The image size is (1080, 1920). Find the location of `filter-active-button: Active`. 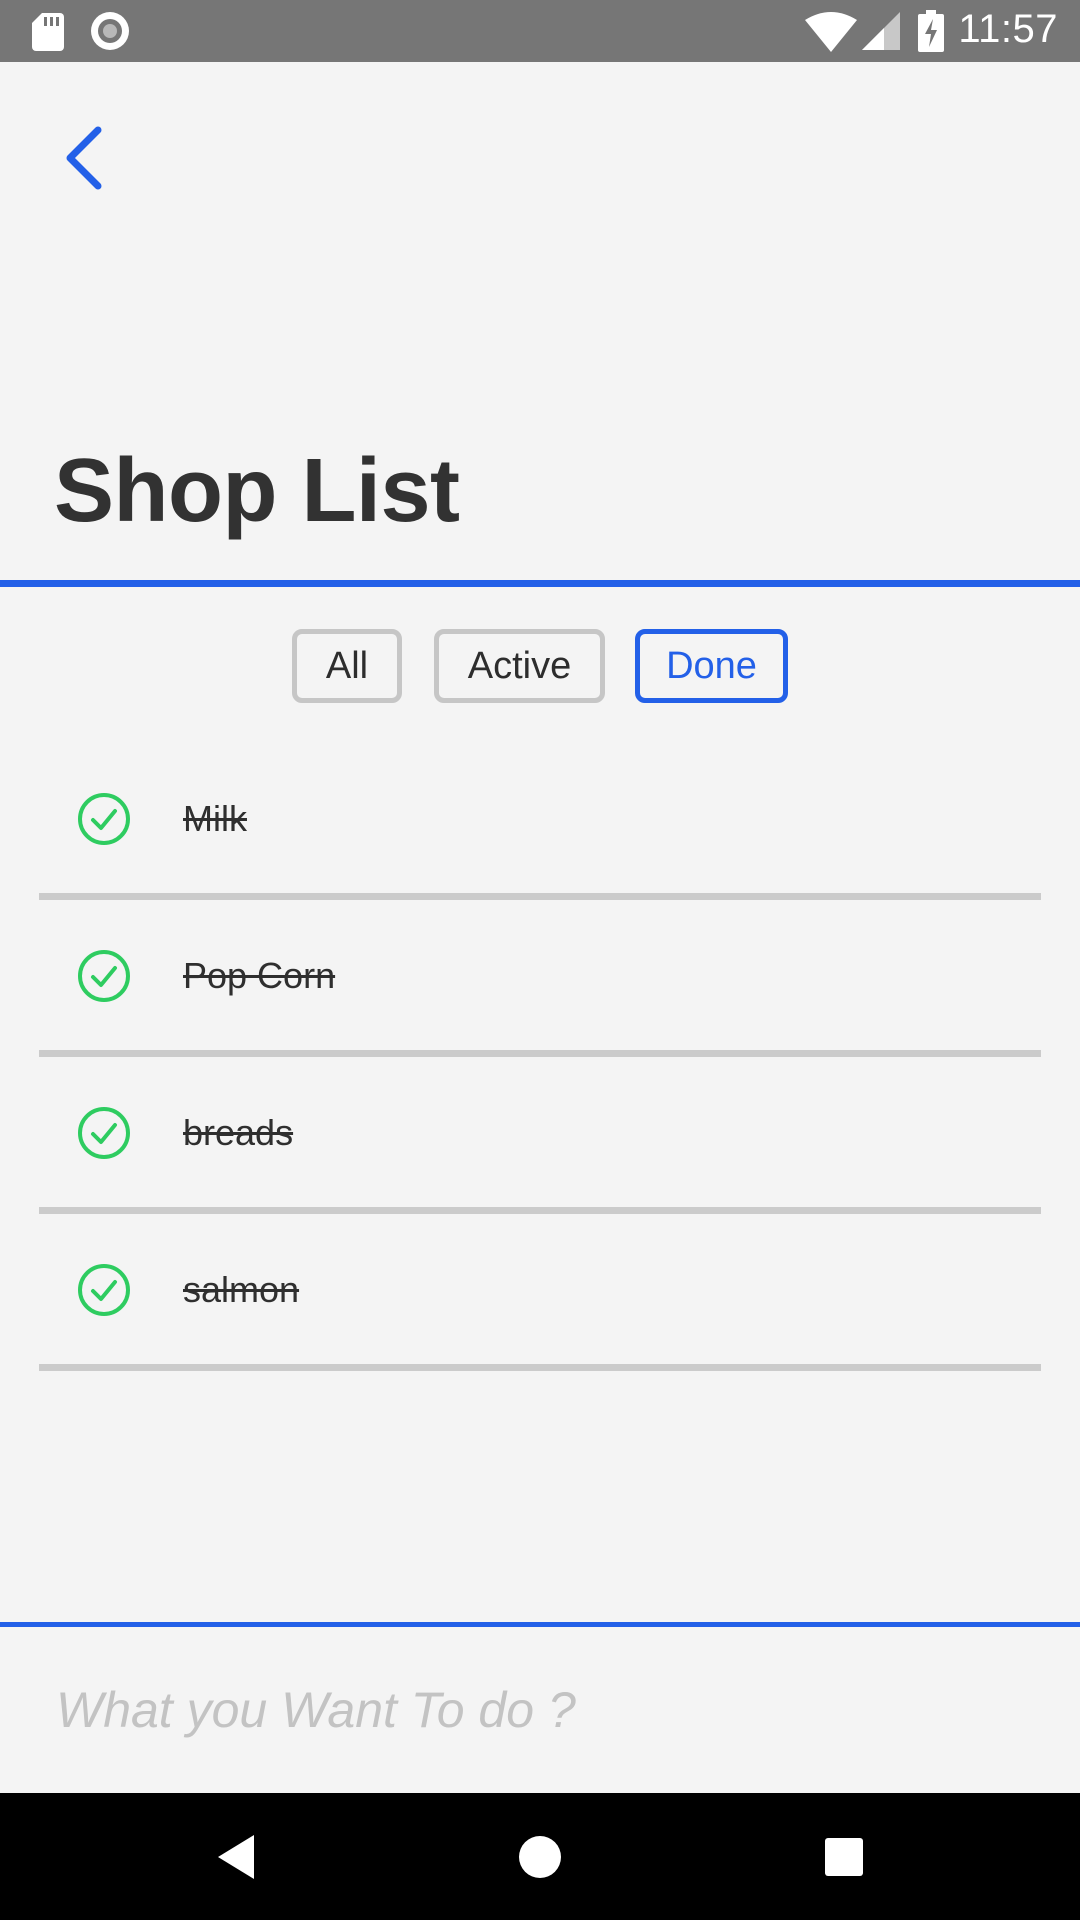

filter-active-button: Active is located at coordinates (519, 666).